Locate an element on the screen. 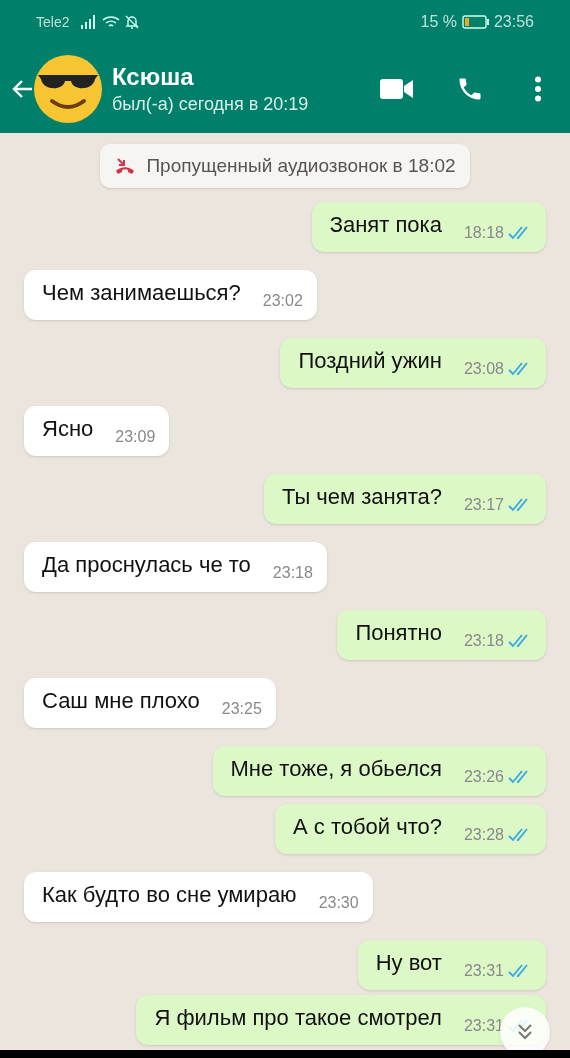  battery-icon is located at coordinates (475, 22).